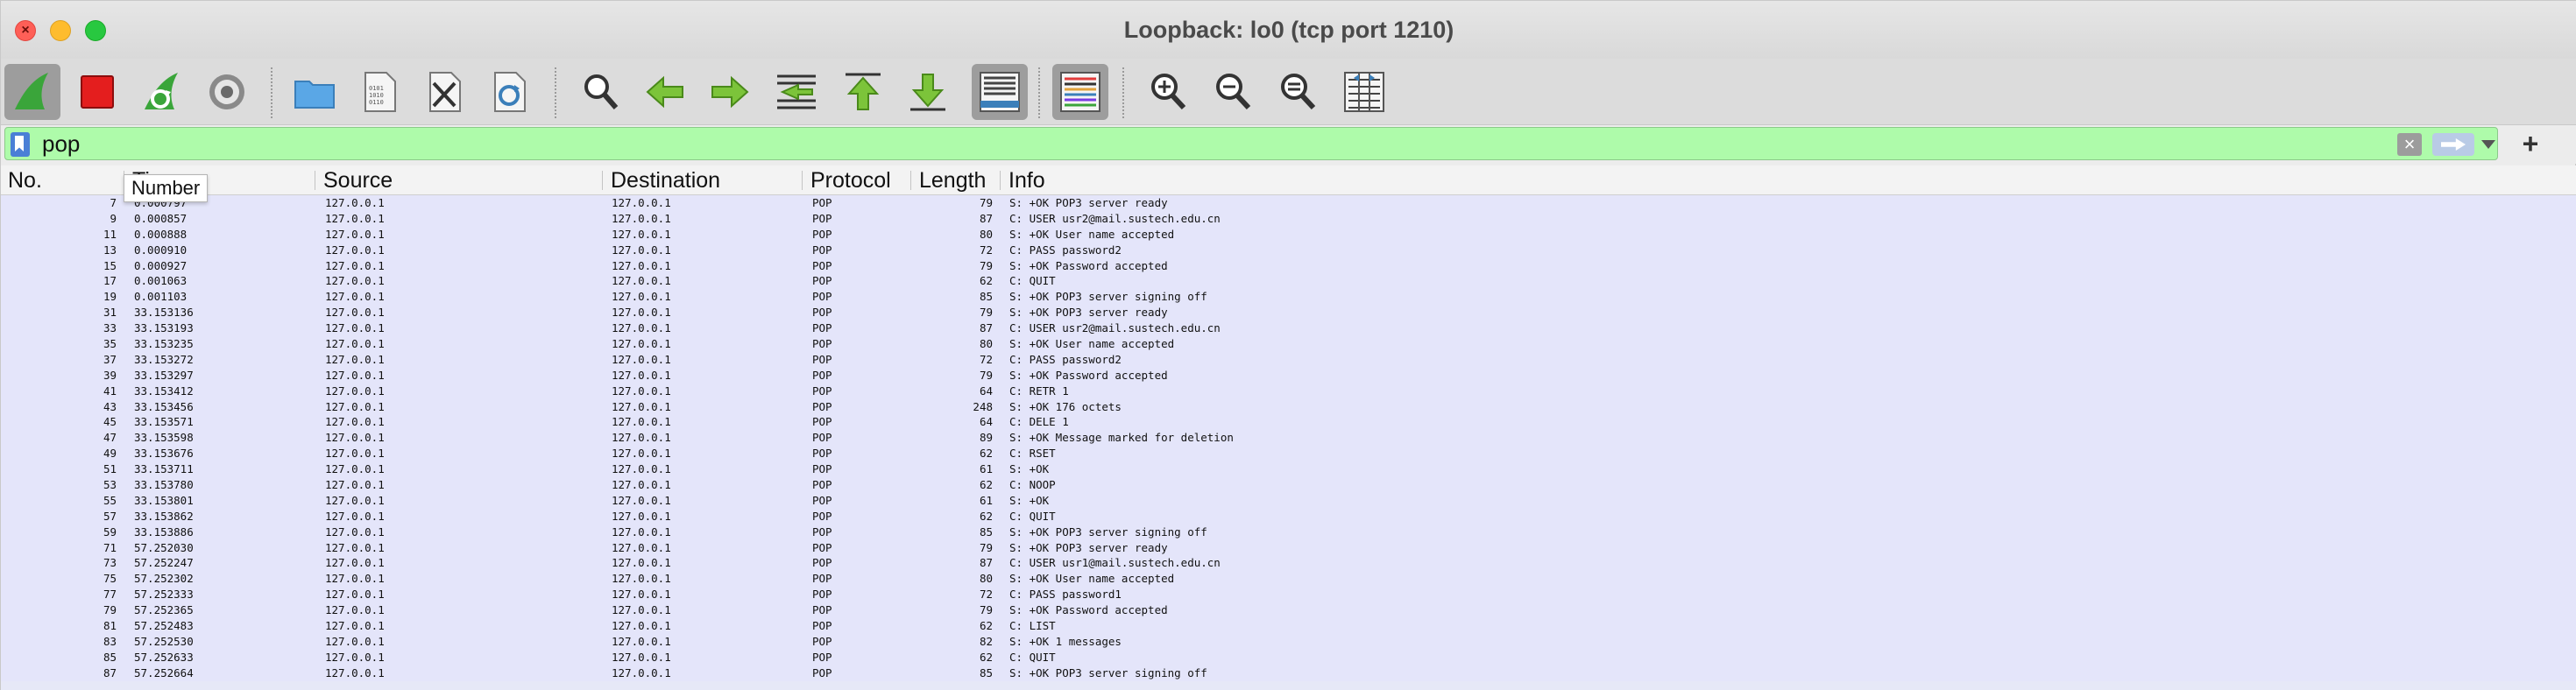 This screenshot has height=690, width=2576. I want to click on go-back-button, so click(665, 92).